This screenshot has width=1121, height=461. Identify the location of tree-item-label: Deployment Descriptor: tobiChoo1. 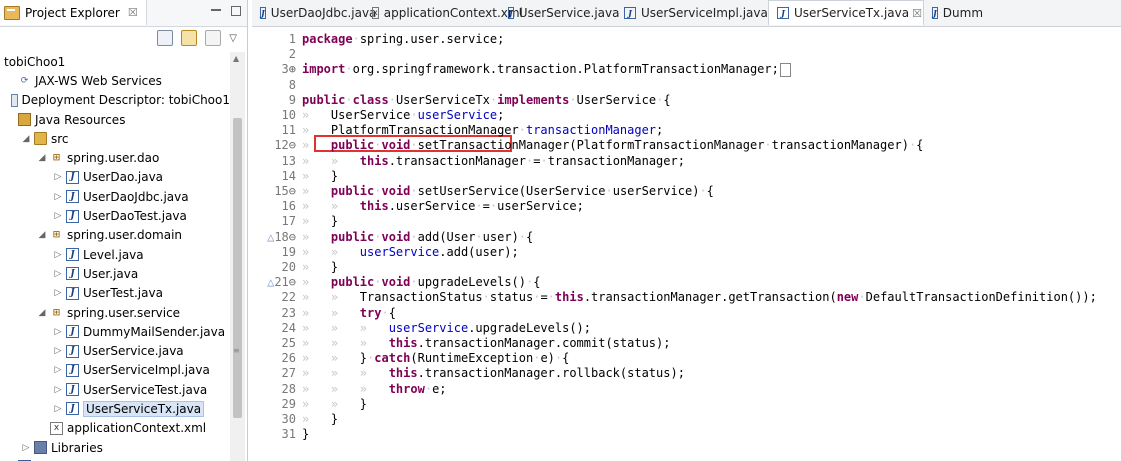
(126, 100).